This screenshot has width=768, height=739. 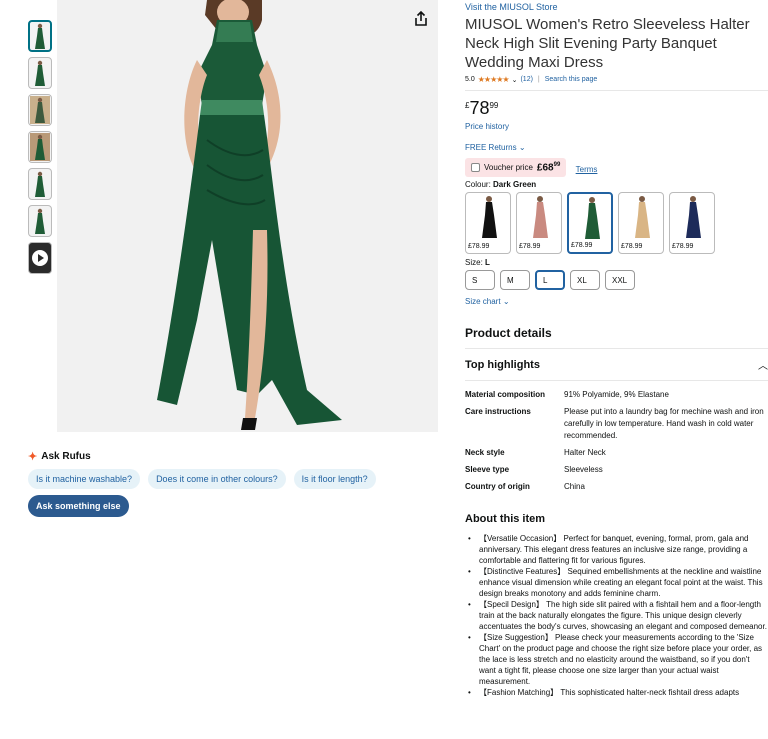 What do you see at coordinates (478, 185) in the screenshot?
I see `colour-label-text: Colour:` at bounding box center [478, 185].